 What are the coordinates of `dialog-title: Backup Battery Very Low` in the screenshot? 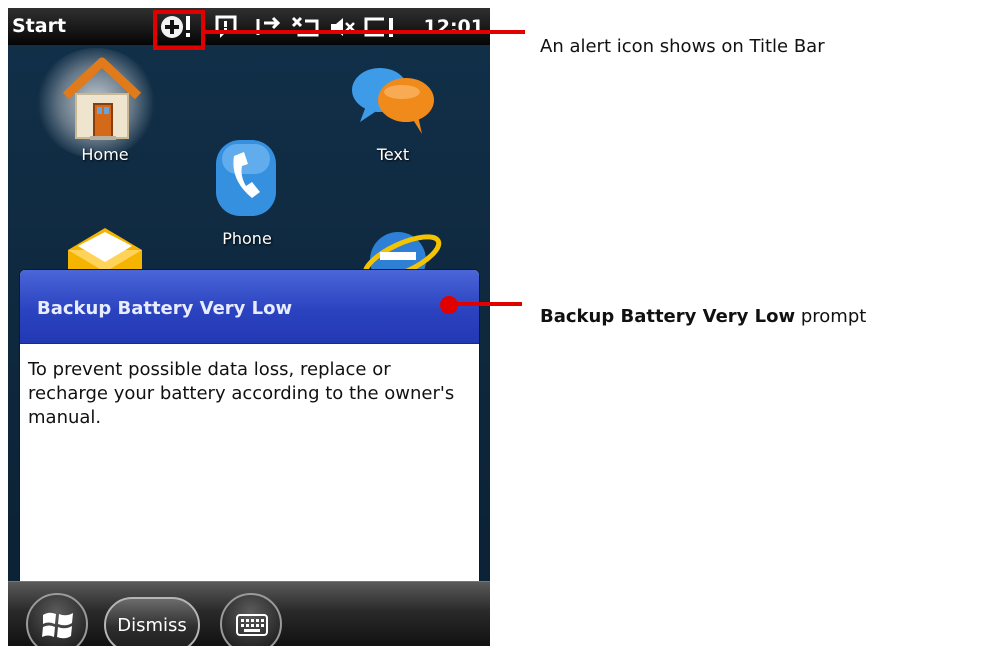 It's located at (165, 308).